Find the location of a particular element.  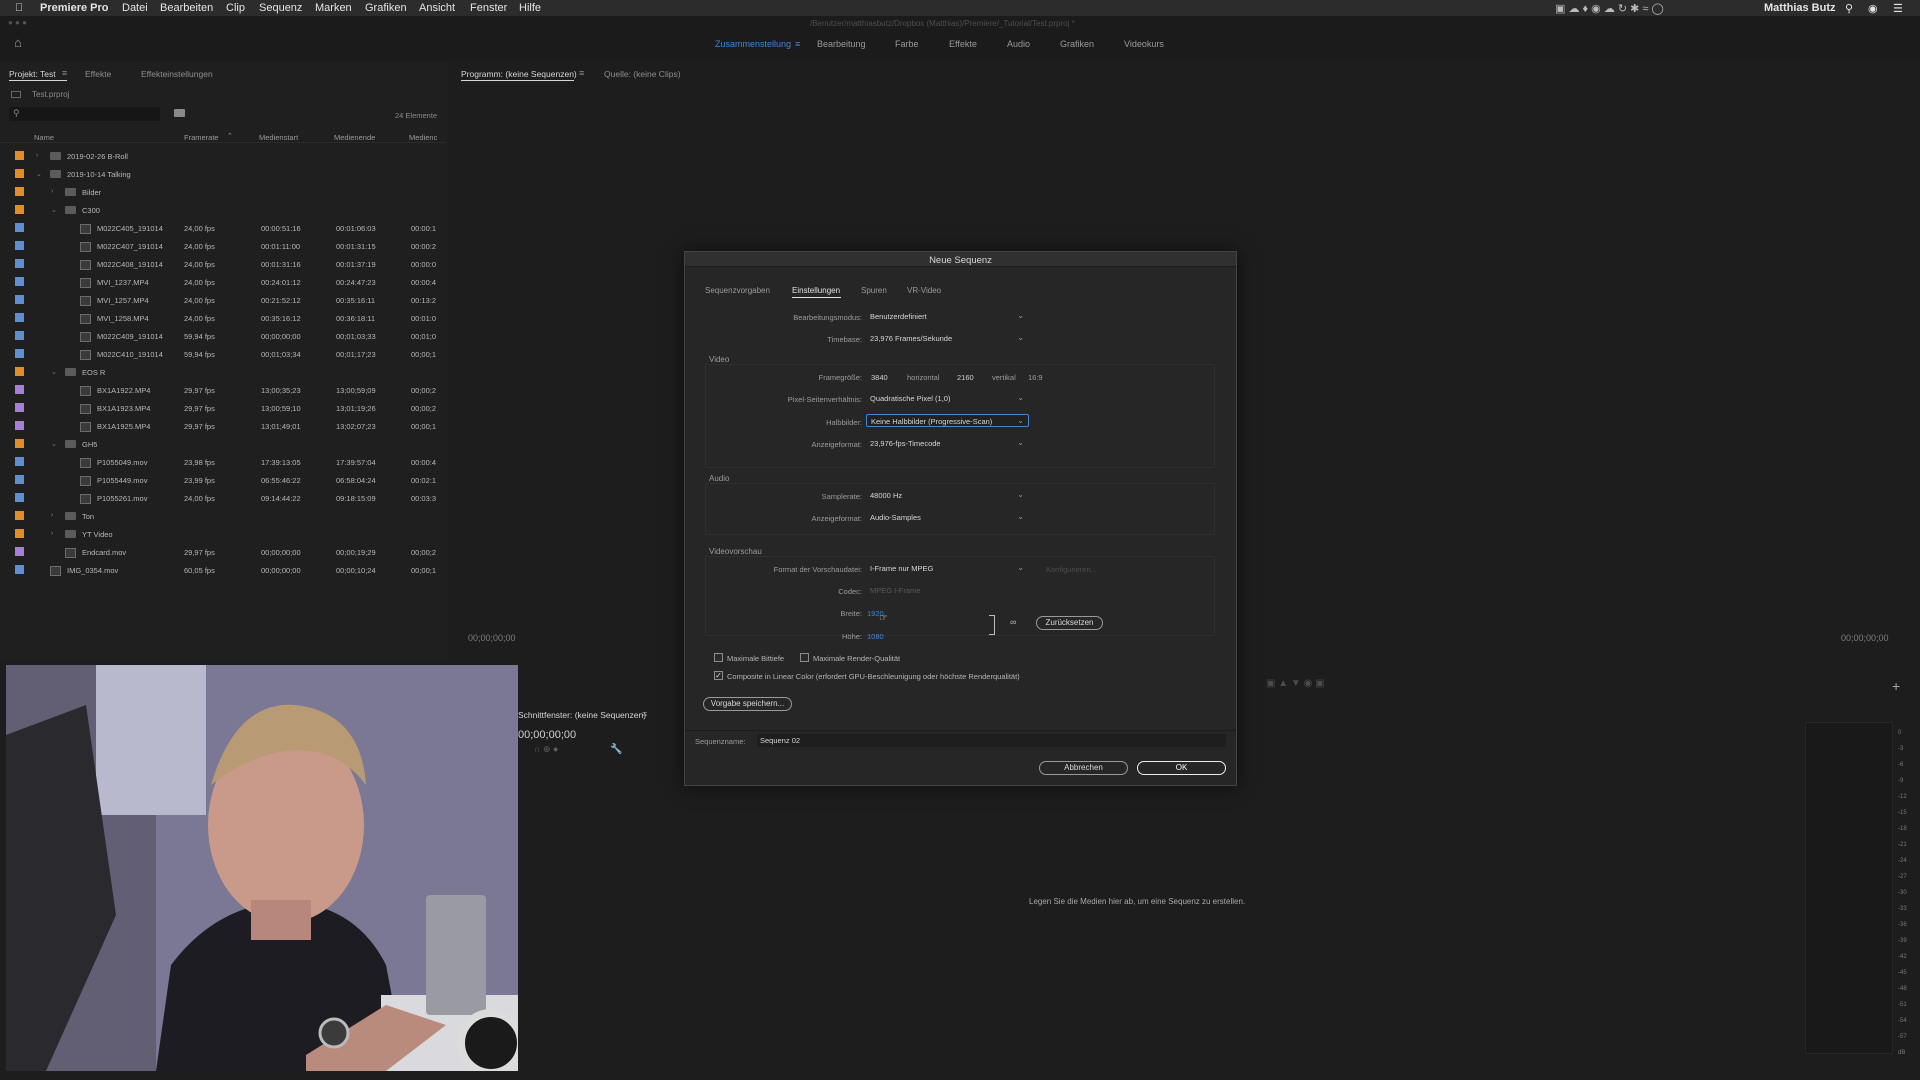

halbbilder-select: Keine Halbbilder (Progressive-Scan) ⌄ is located at coordinates (947, 420).